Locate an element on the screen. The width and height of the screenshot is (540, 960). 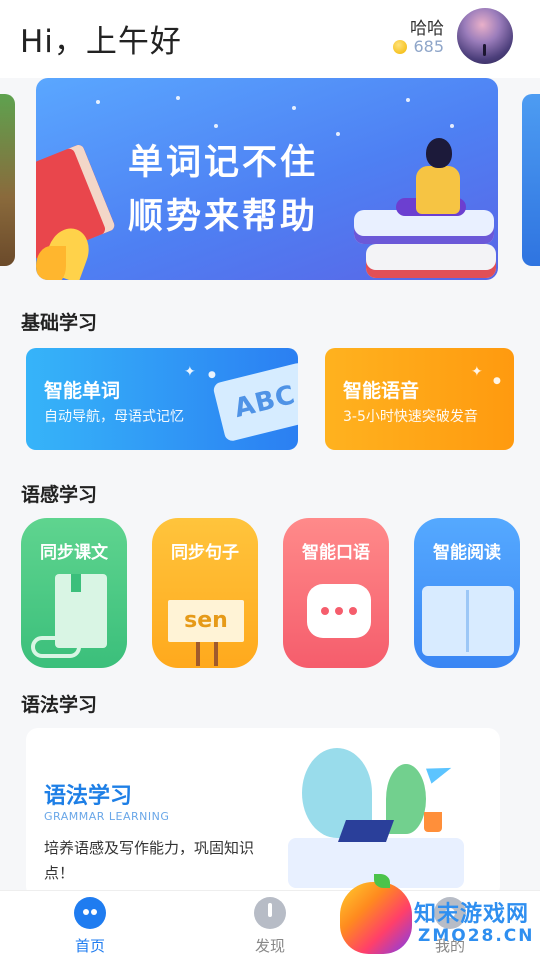
greeting-text: Hi，上午好 is located at coordinates (101, 42).